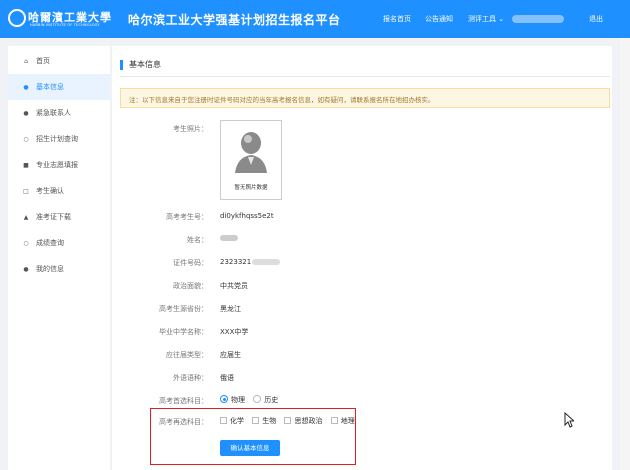 This screenshot has height=470, width=630. What do you see at coordinates (50, 269) in the screenshot?
I see `sidebar-item-label: 我的信息` at bounding box center [50, 269].